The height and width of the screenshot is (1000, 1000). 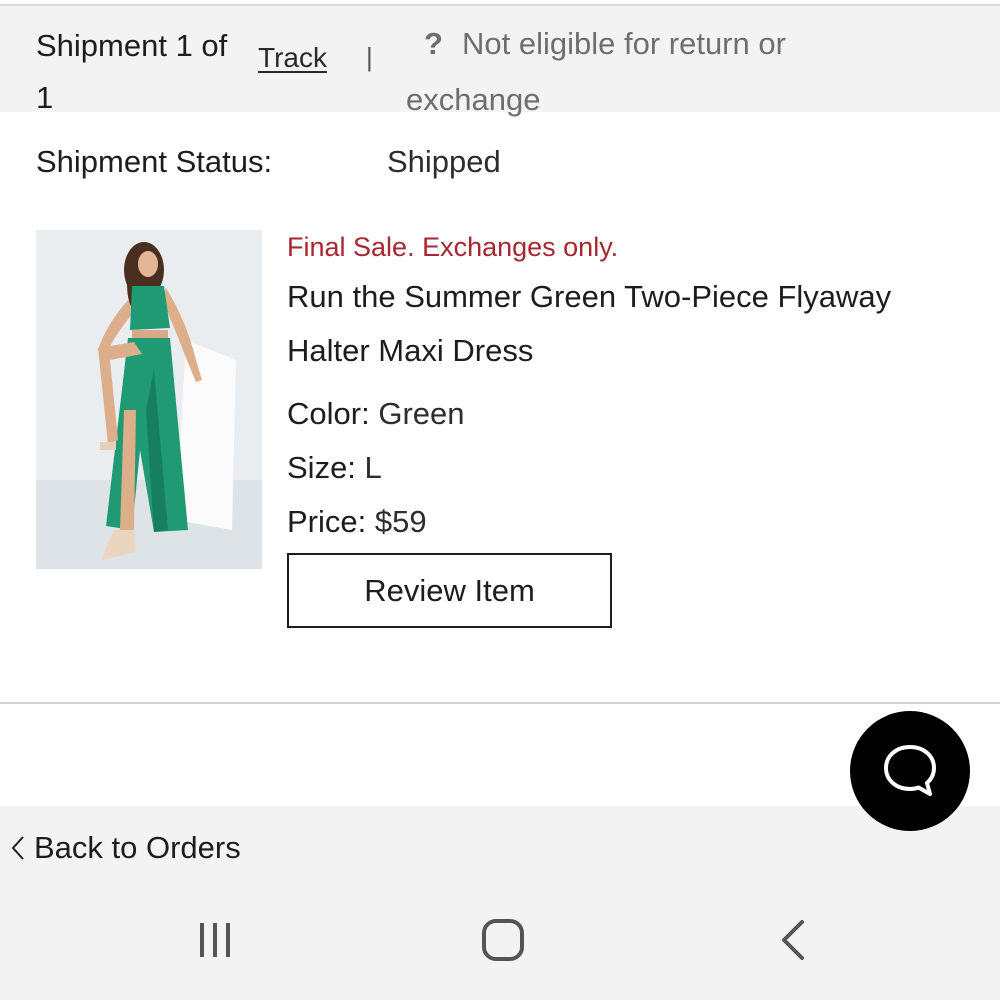 I want to click on final-sale-notice: Final Sale. Exchanges only., so click(x=453, y=247).